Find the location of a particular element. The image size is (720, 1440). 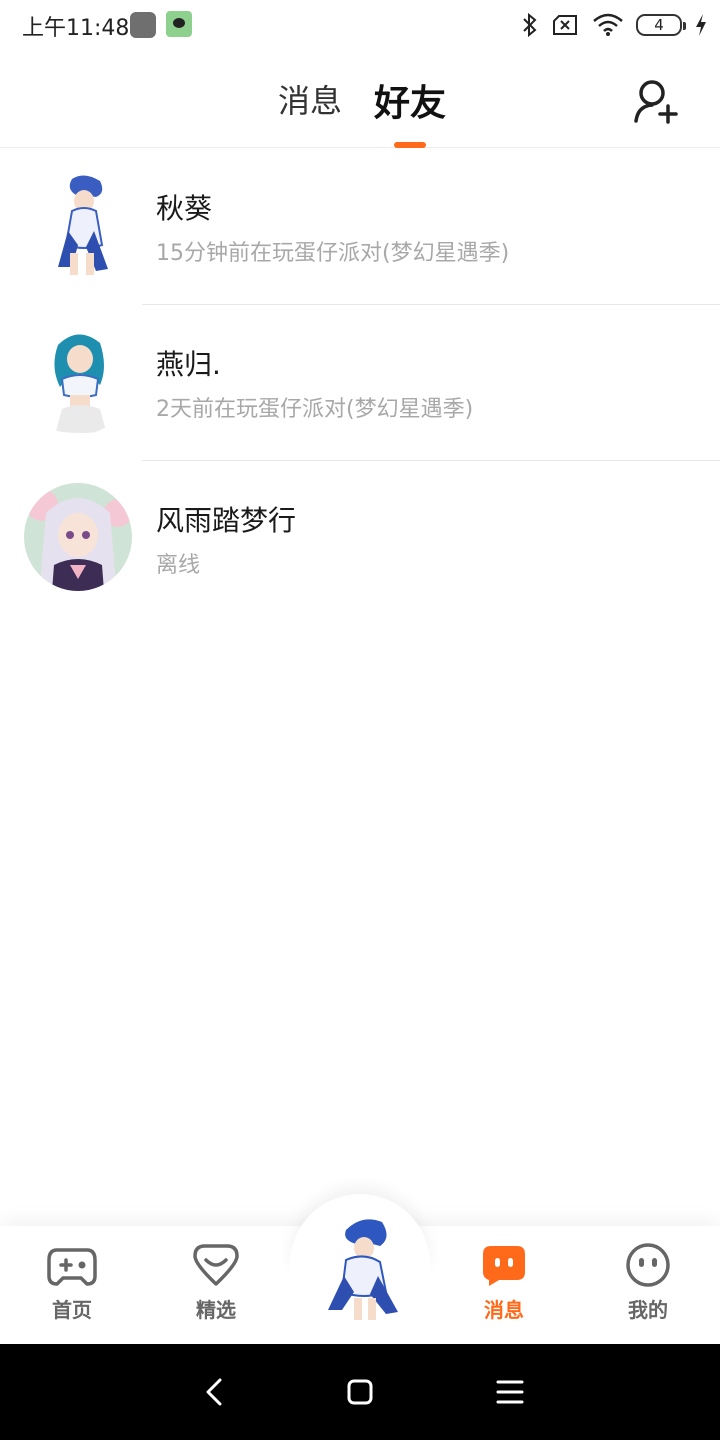

wifi-icon is located at coordinates (608, 25).